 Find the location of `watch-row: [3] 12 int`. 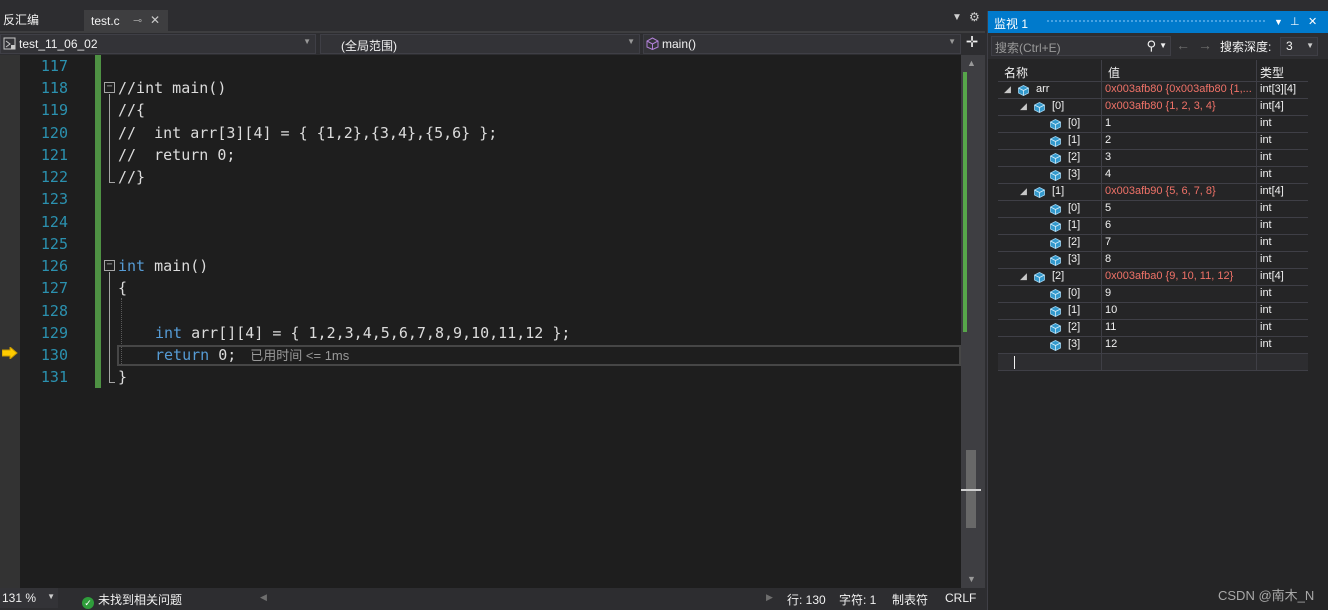

watch-row: [3] 12 int is located at coordinates (1153, 345).